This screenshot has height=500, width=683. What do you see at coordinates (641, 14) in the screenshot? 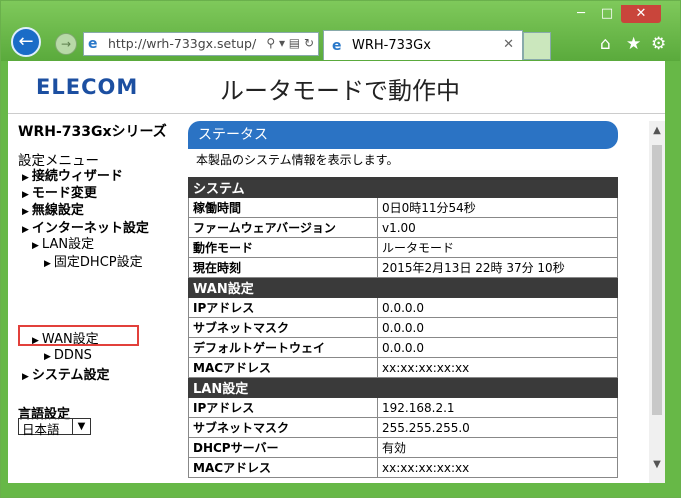
I see `close-button: ✕` at bounding box center [641, 14].